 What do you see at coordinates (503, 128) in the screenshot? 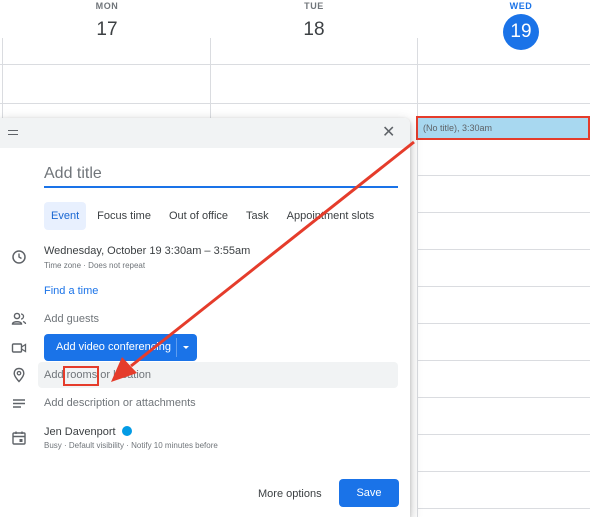
I see `annotation-highlight-event` at bounding box center [503, 128].